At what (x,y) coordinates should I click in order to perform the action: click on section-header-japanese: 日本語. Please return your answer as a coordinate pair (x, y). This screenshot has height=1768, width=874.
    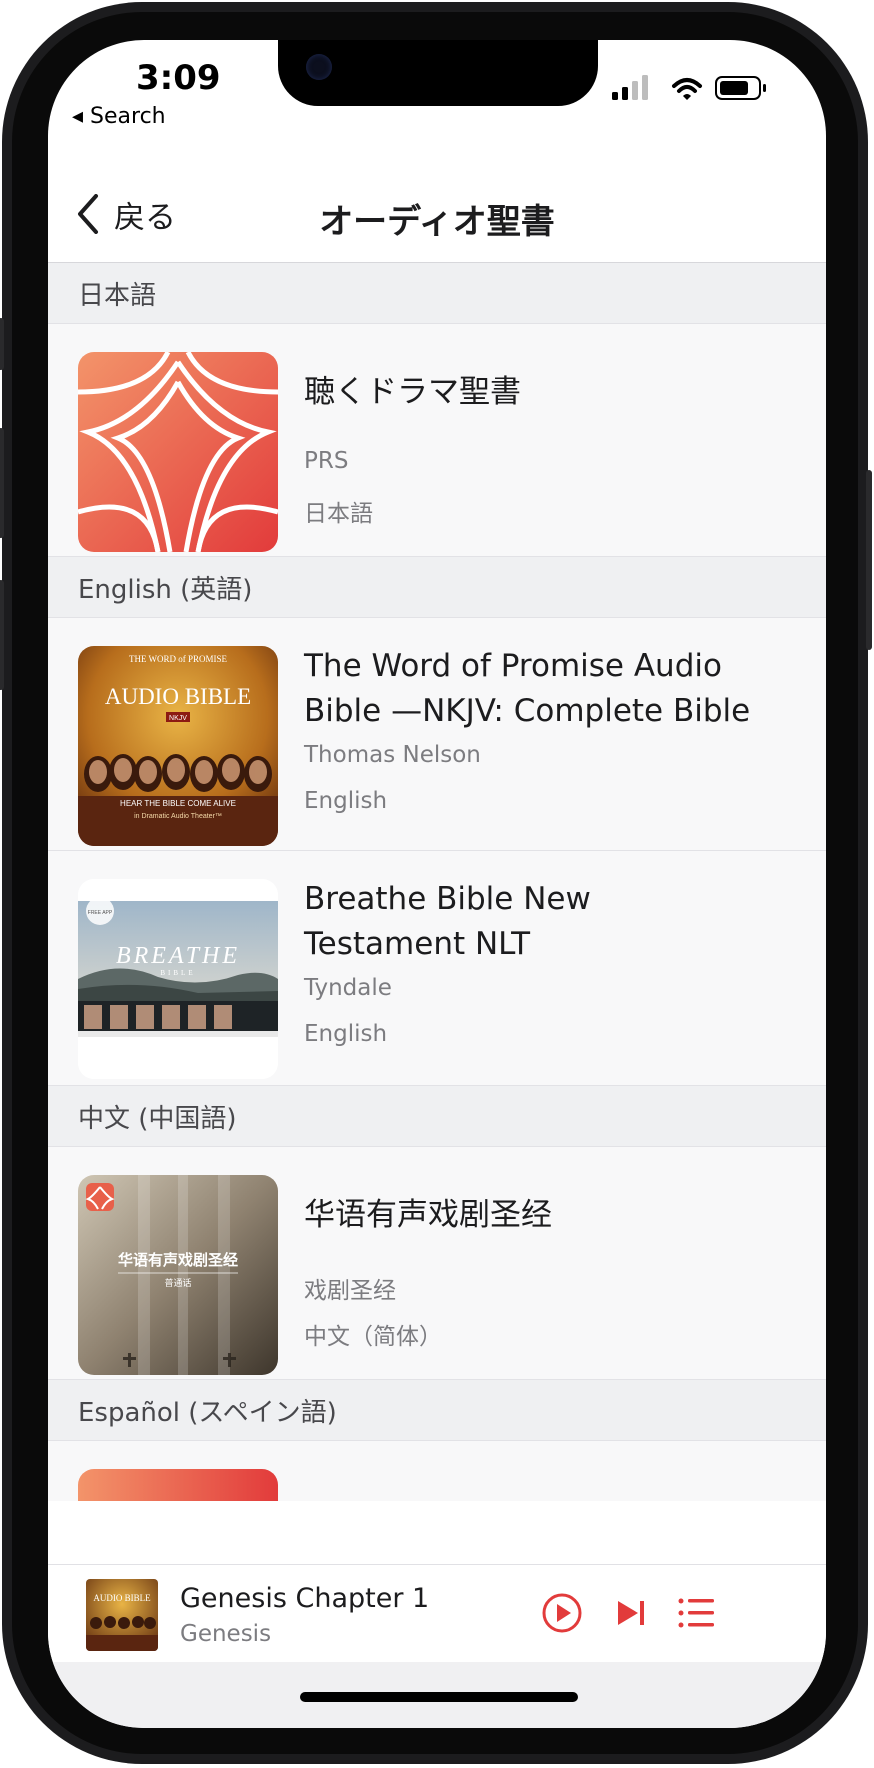
    Looking at the image, I should click on (437, 293).